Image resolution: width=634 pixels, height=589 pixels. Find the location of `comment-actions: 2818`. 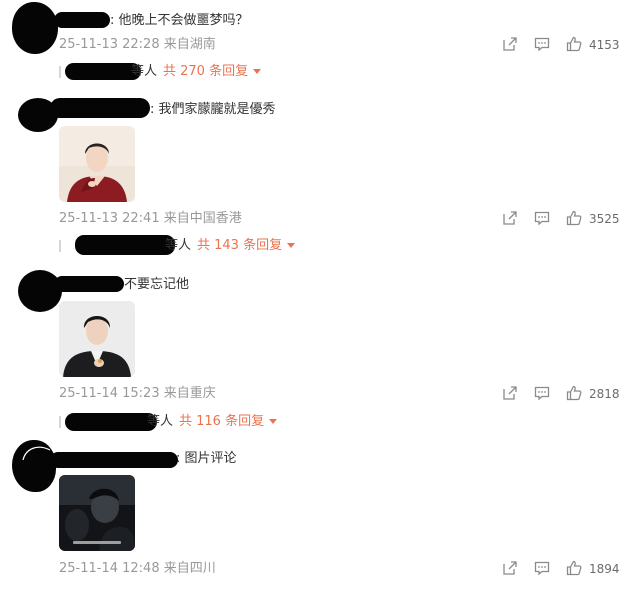

comment-actions: 2818 is located at coordinates (567, 394).